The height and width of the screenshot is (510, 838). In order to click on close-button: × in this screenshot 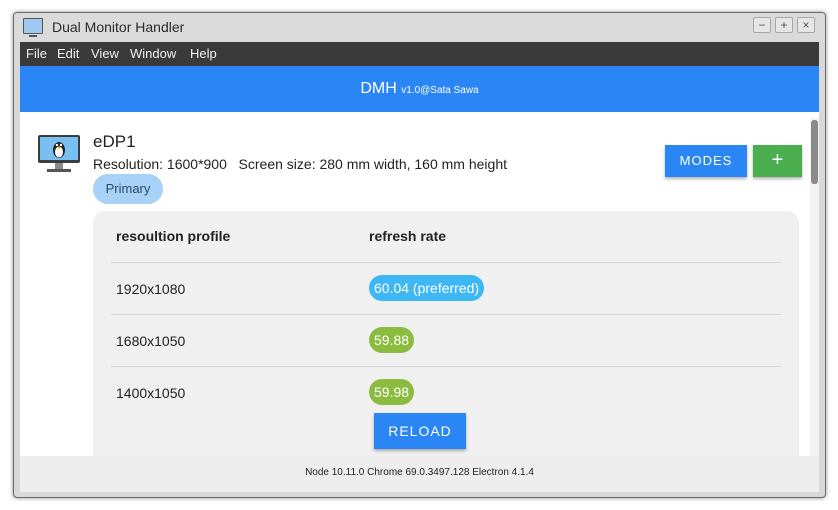, I will do `click(806, 25)`.